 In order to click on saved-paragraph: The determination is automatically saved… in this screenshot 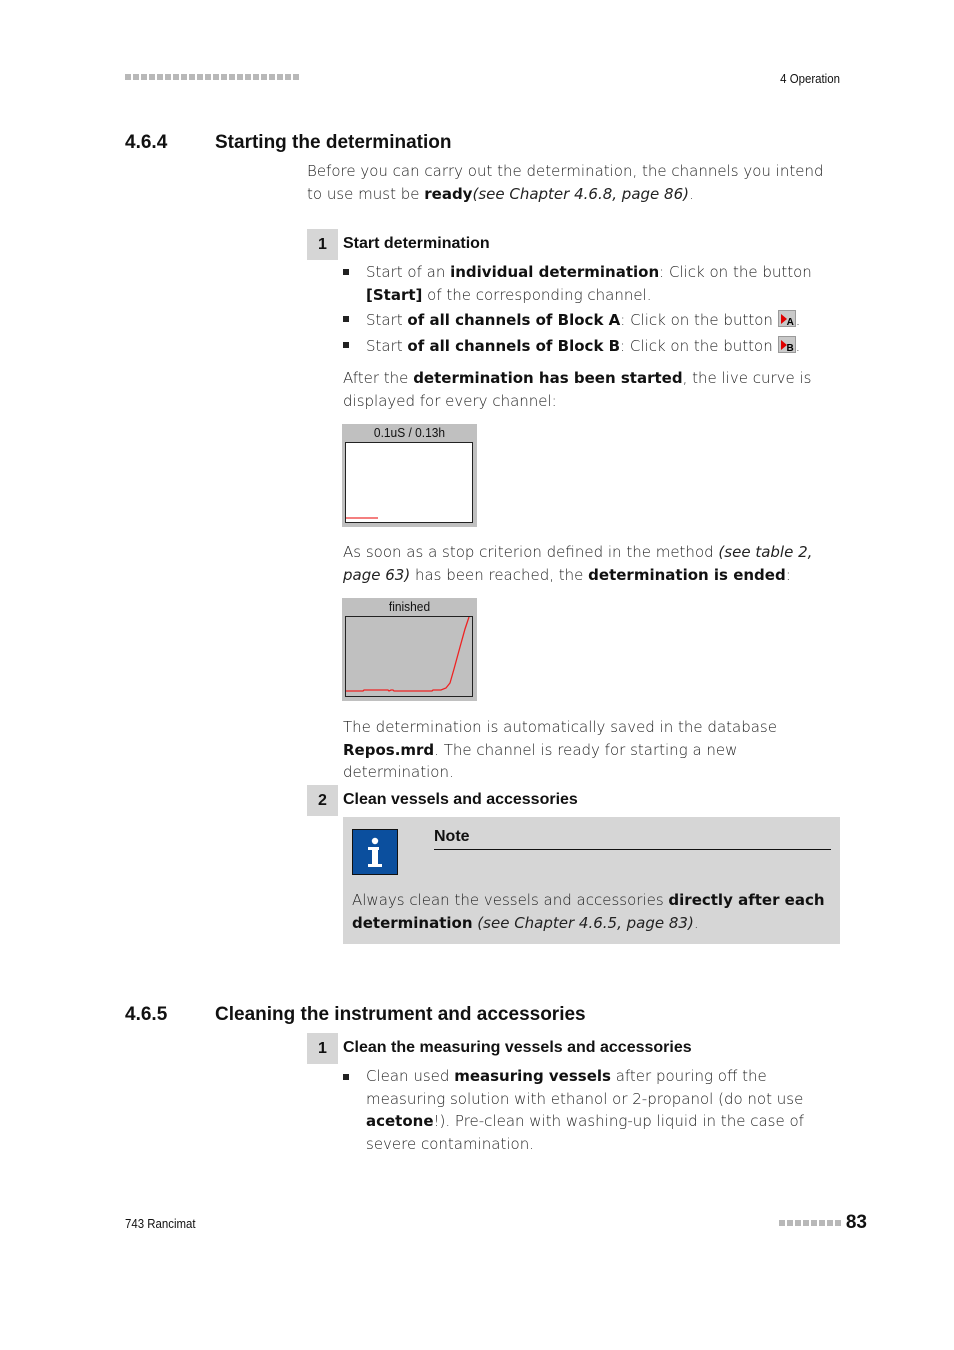, I will do `click(560, 749)`.